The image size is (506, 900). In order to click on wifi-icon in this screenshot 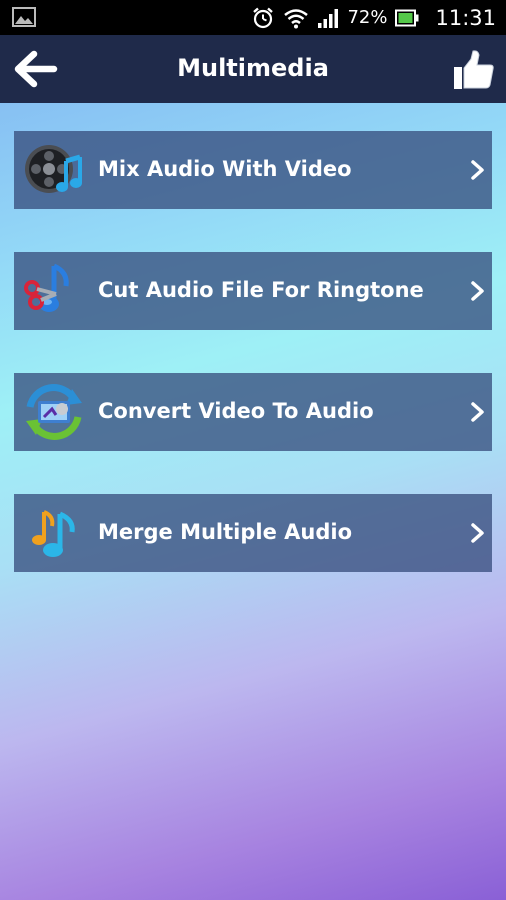, I will do `click(296, 18)`.